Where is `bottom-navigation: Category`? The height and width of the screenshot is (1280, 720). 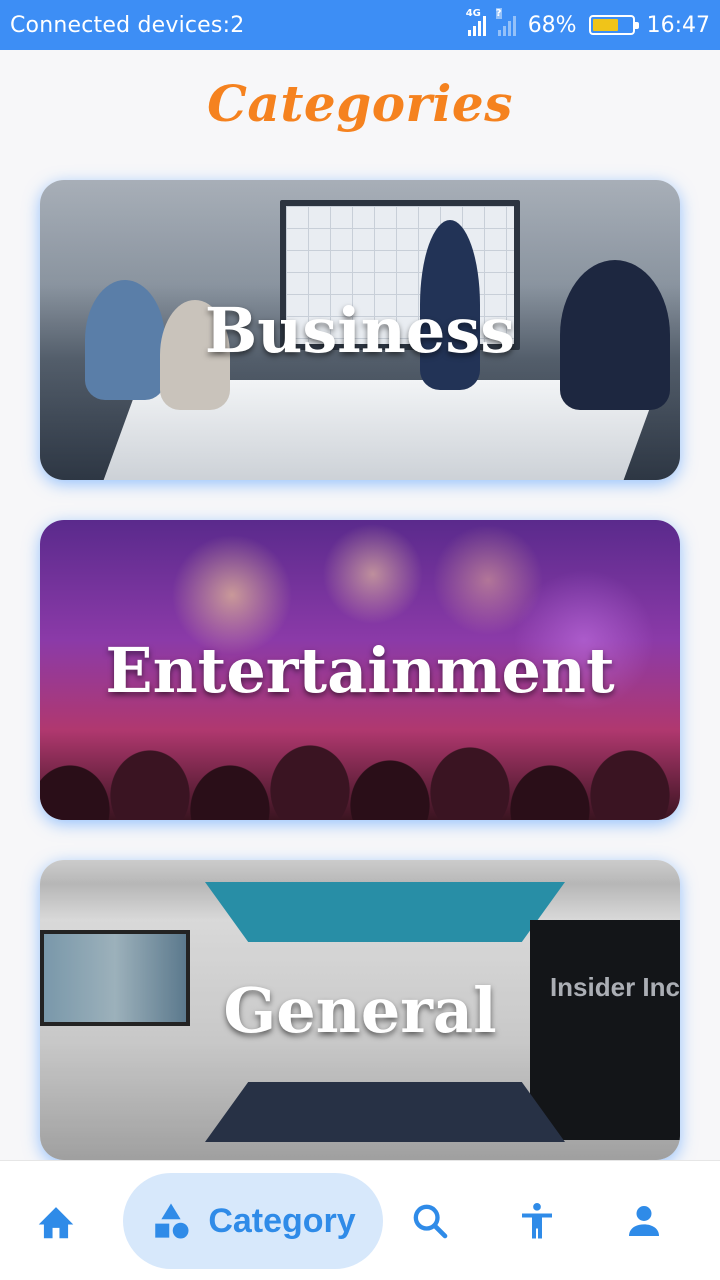
bottom-navigation: Category is located at coordinates (360, 1220).